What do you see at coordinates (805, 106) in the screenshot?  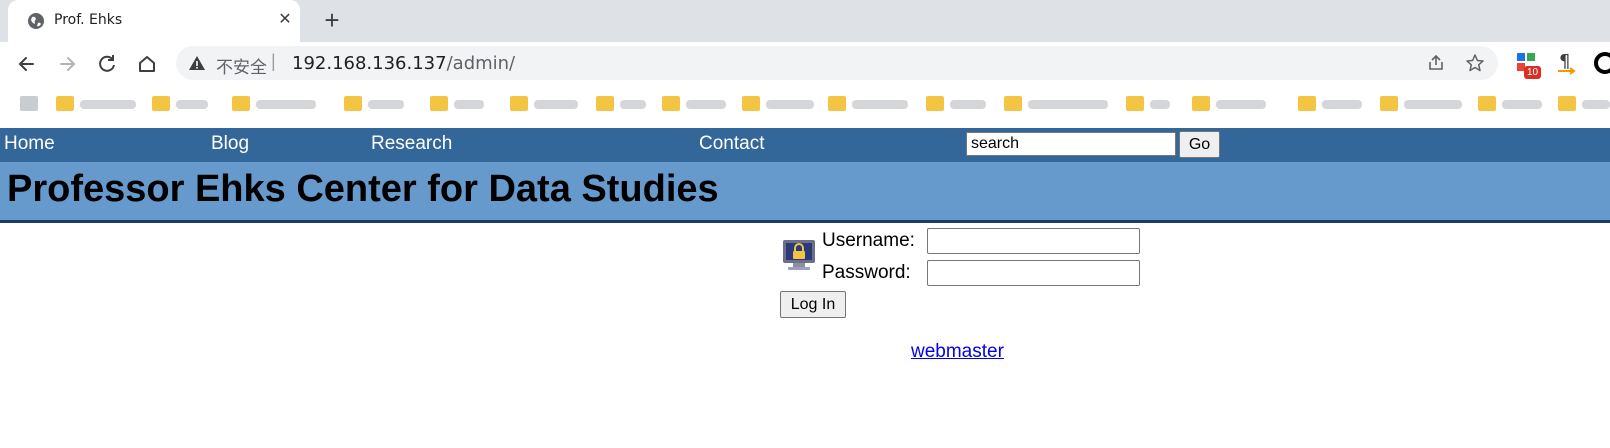 I see `bookmarks-bar` at bounding box center [805, 106].